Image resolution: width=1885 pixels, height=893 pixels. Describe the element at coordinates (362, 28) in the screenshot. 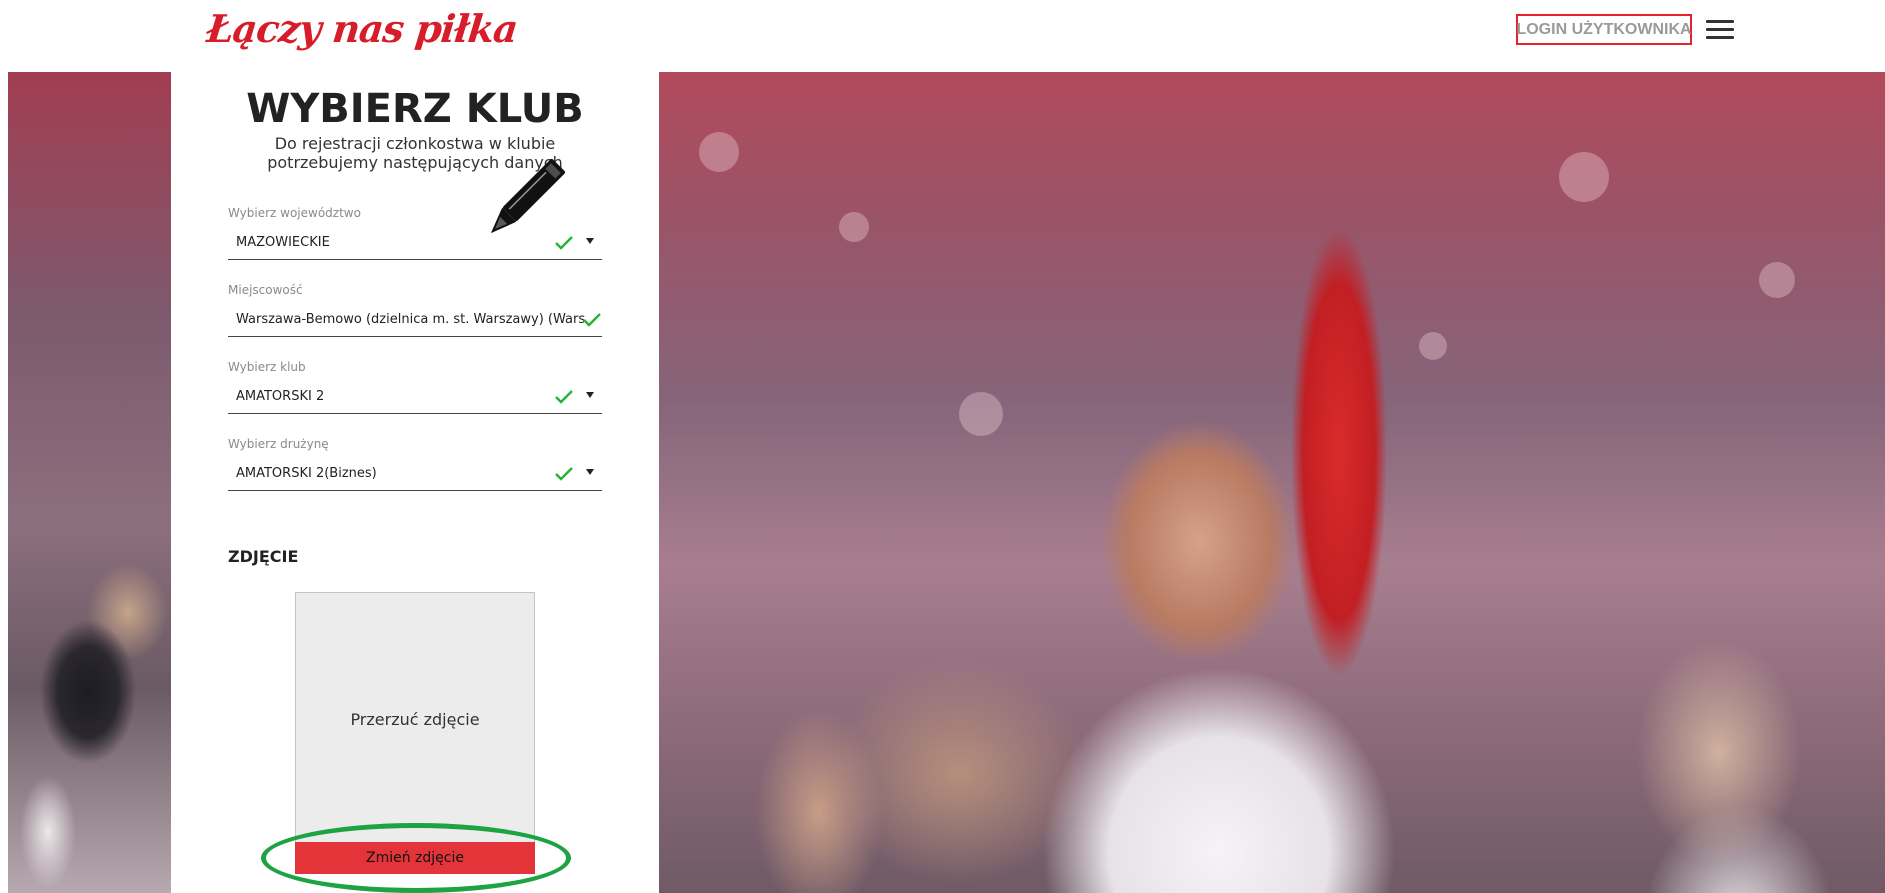

I see `site-logo: Łączy nas piłka` at that location.